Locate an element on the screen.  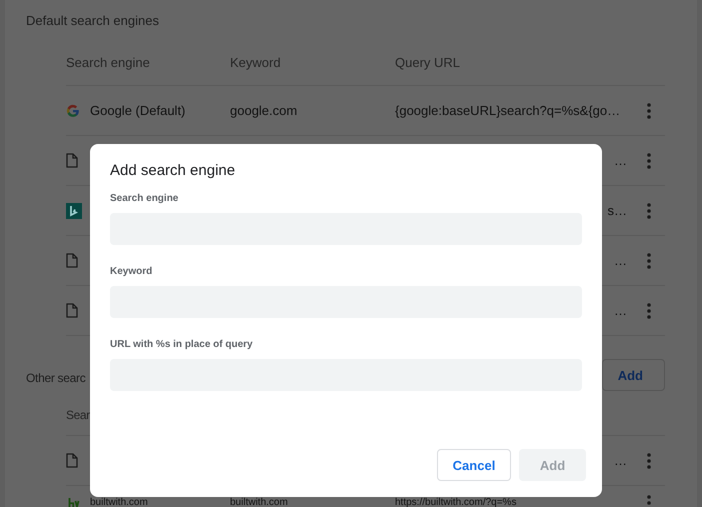
bing-logo-icon is located at coordinates (74, 210).